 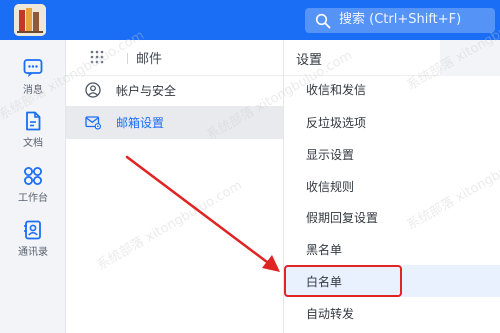 What do you see at coordinates (343, 281) in the screenshot?
I see `highlight-box` at bounding box center [343, 281].